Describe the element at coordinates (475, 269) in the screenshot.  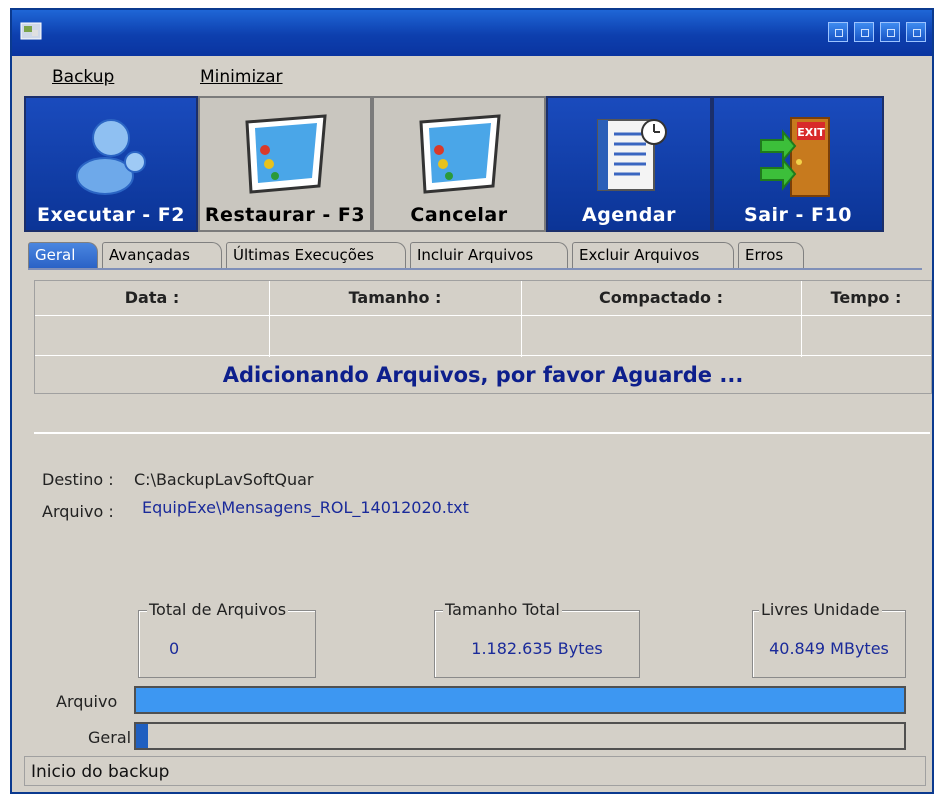
I see `tab-divider` at that location.